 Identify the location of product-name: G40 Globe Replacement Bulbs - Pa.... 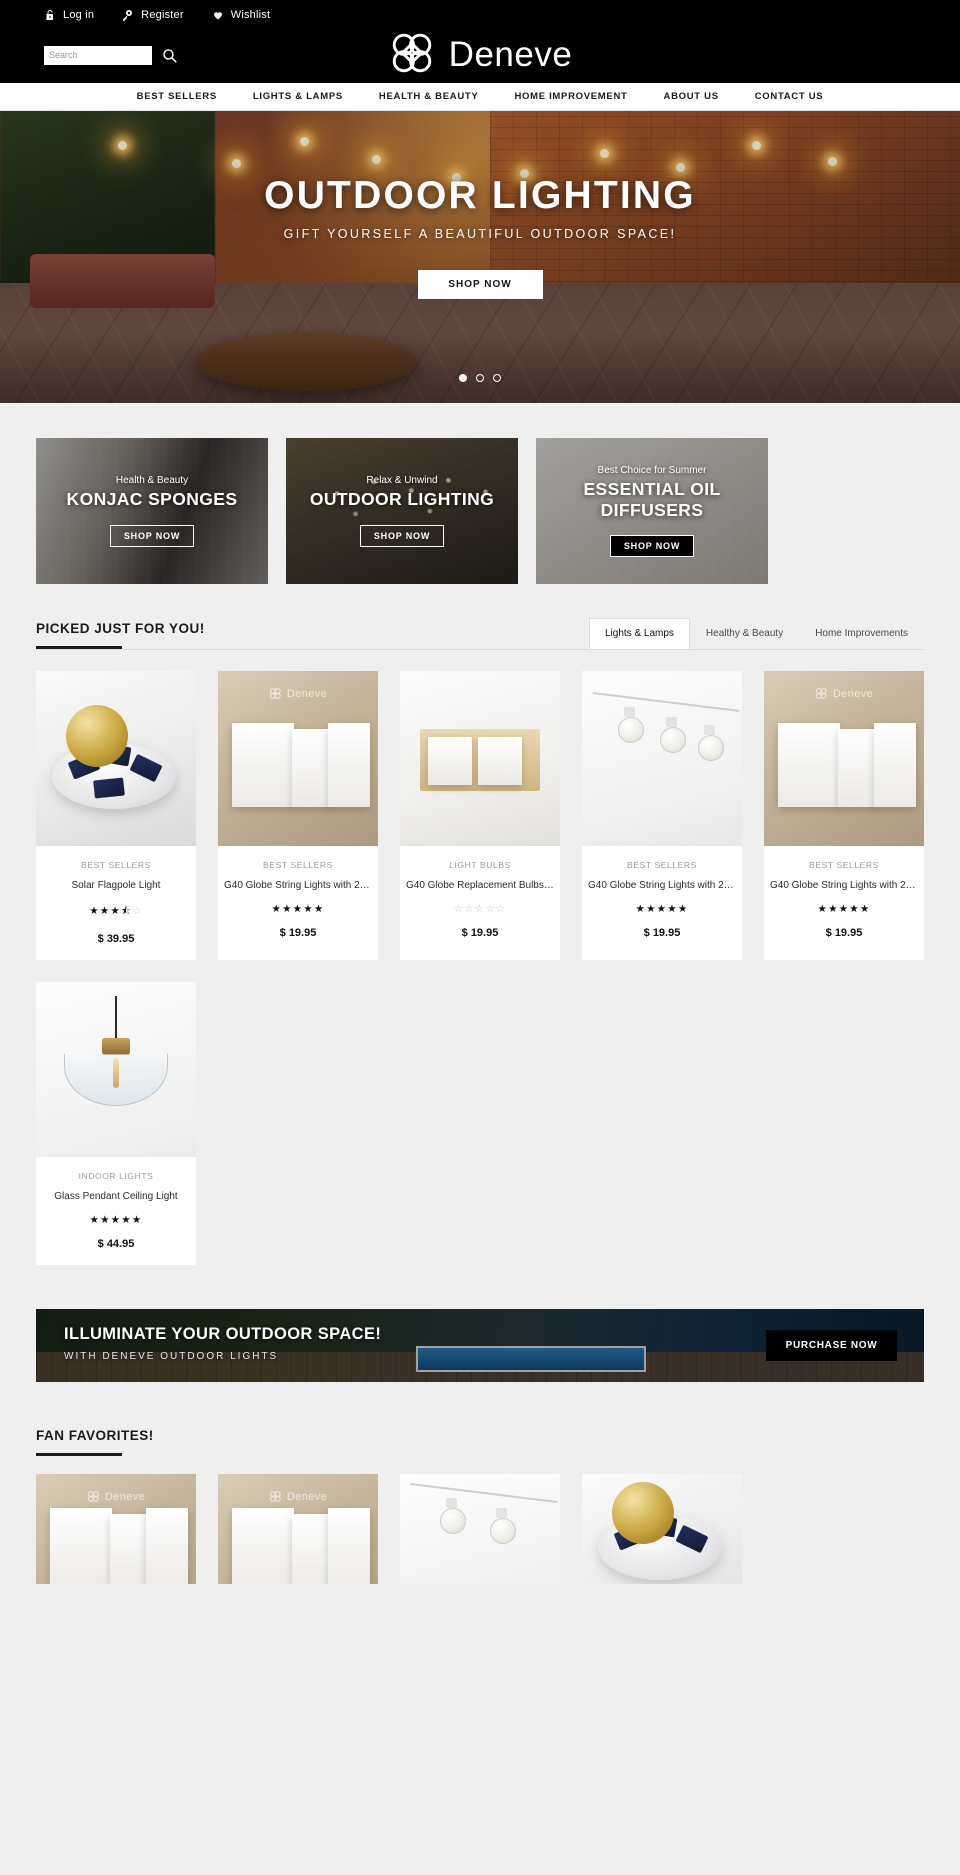
(480, 885).